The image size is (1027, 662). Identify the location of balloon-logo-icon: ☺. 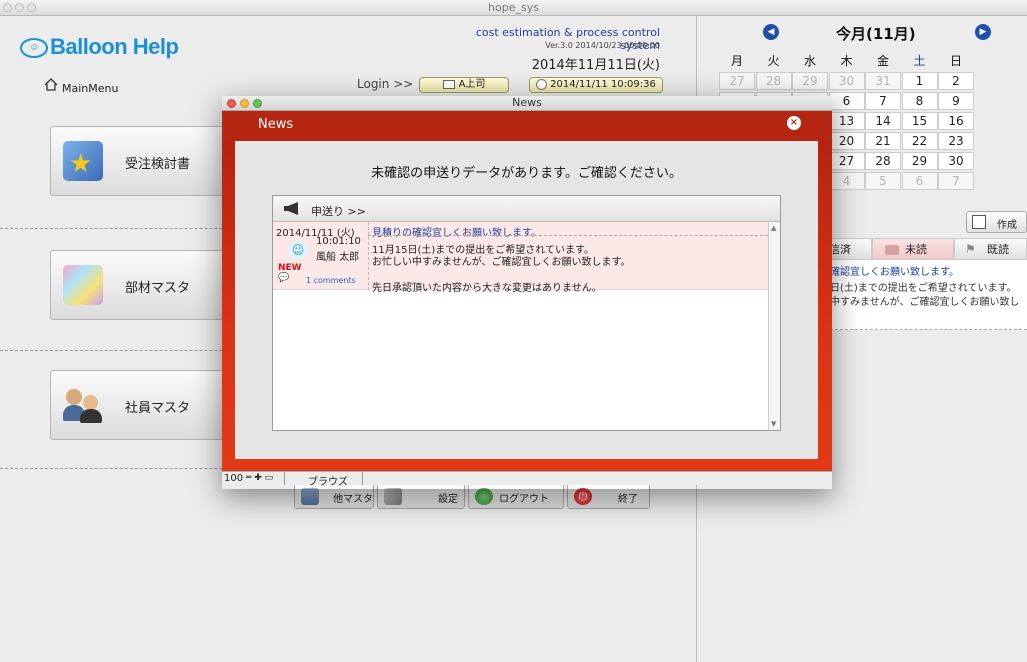
(34, 48).